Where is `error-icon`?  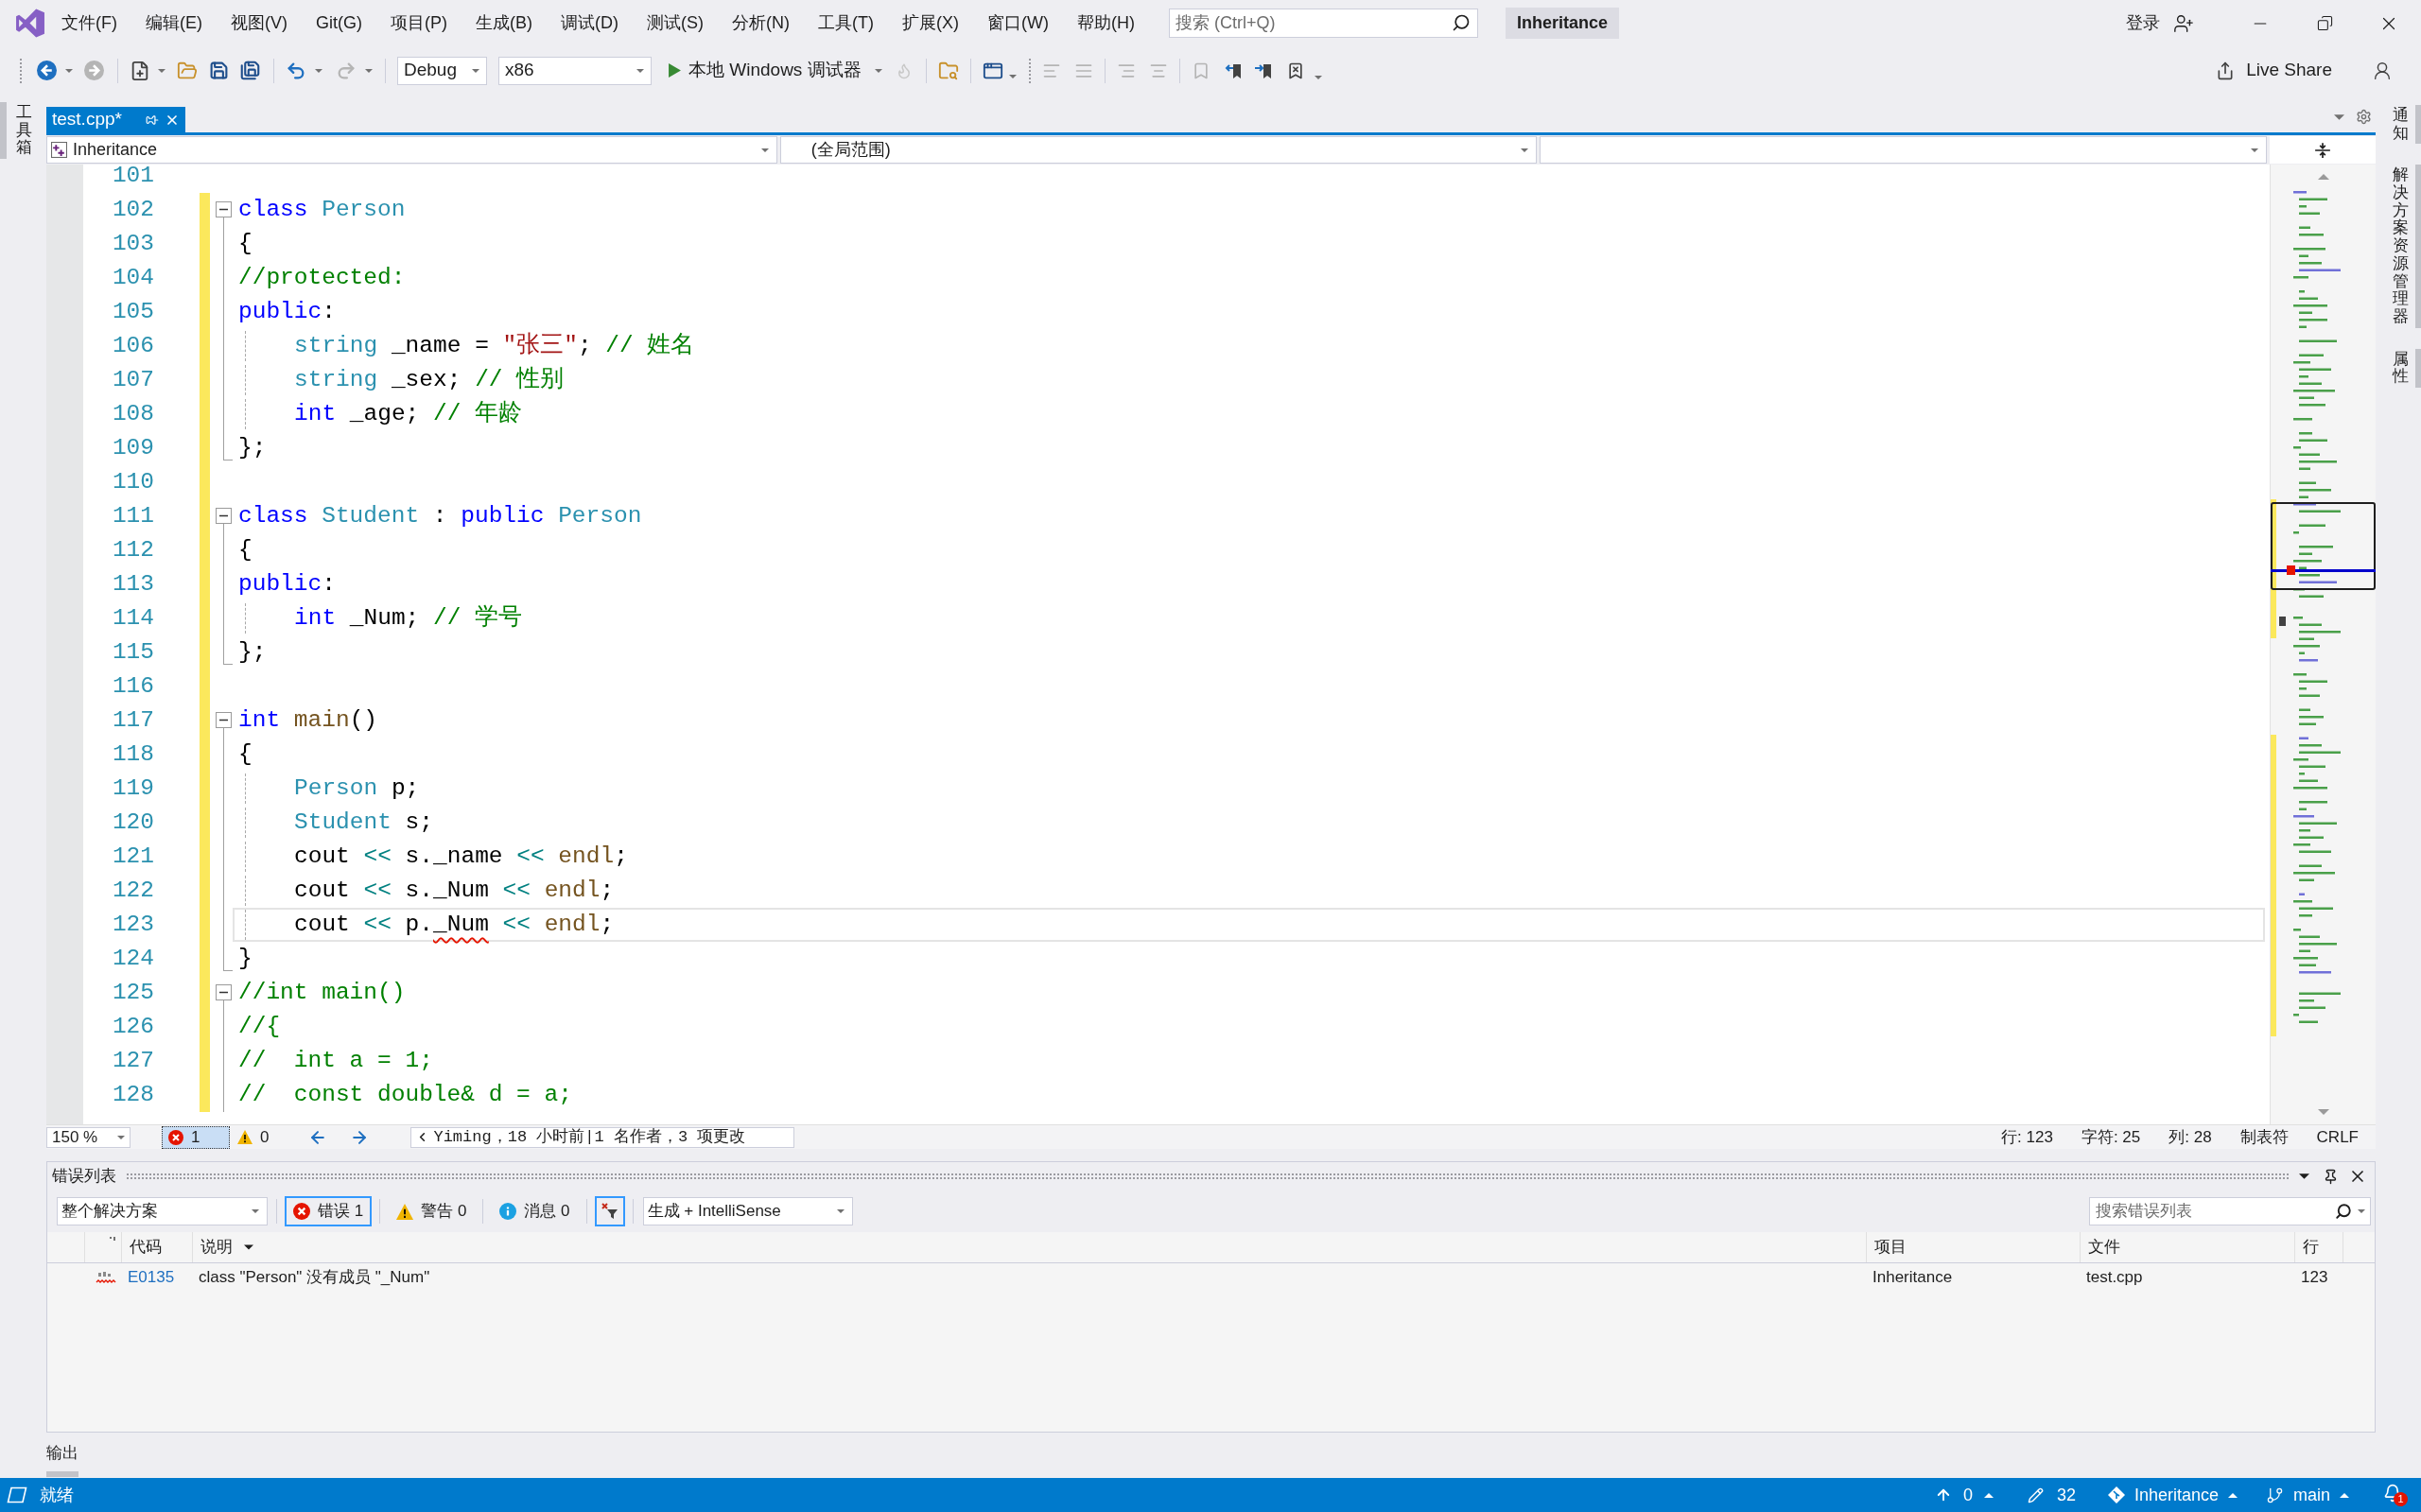
error-icon is located at coordinates (301, 1211).